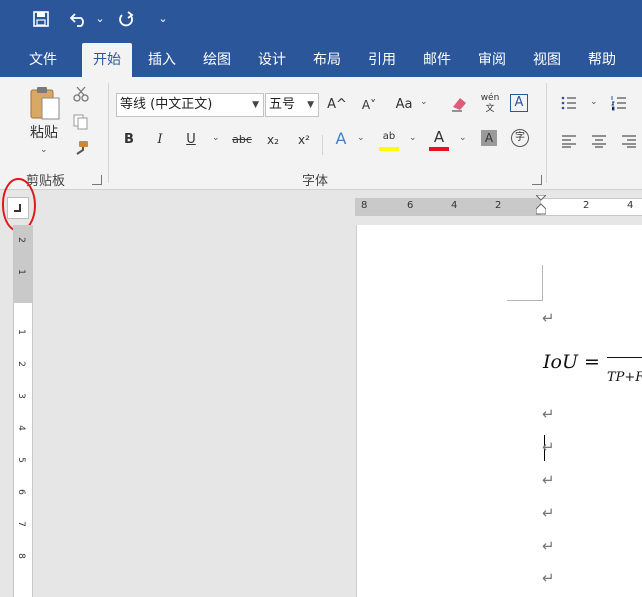 The height and width of the screenshot is (597, 642). Describe the element at coordinates (129, 140) in the screenshot. I see `bold-button: B` at that location.